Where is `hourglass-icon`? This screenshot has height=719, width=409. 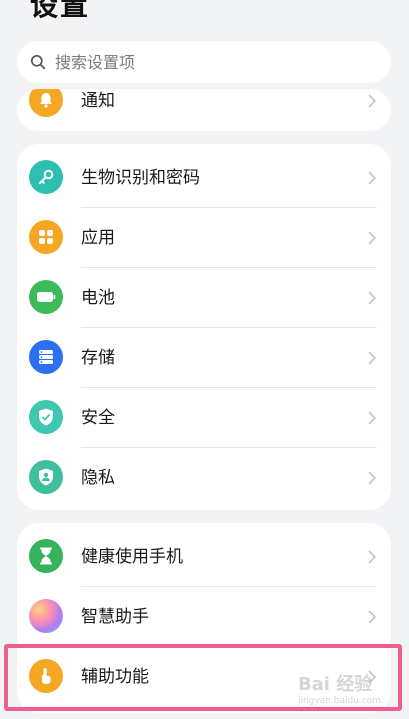 hourglass-icon is located at coordinates (46, 556).